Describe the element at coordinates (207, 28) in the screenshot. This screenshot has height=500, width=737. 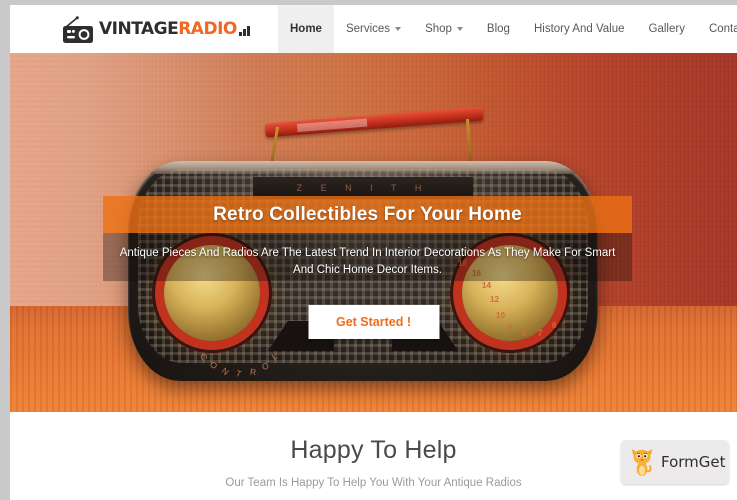
I see `logo-word-radio: RADIO` at that location.